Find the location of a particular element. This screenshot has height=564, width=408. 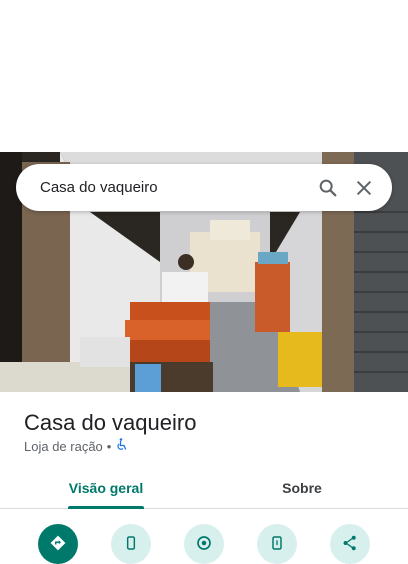

nearby-button is located at coordinates (204, 544).